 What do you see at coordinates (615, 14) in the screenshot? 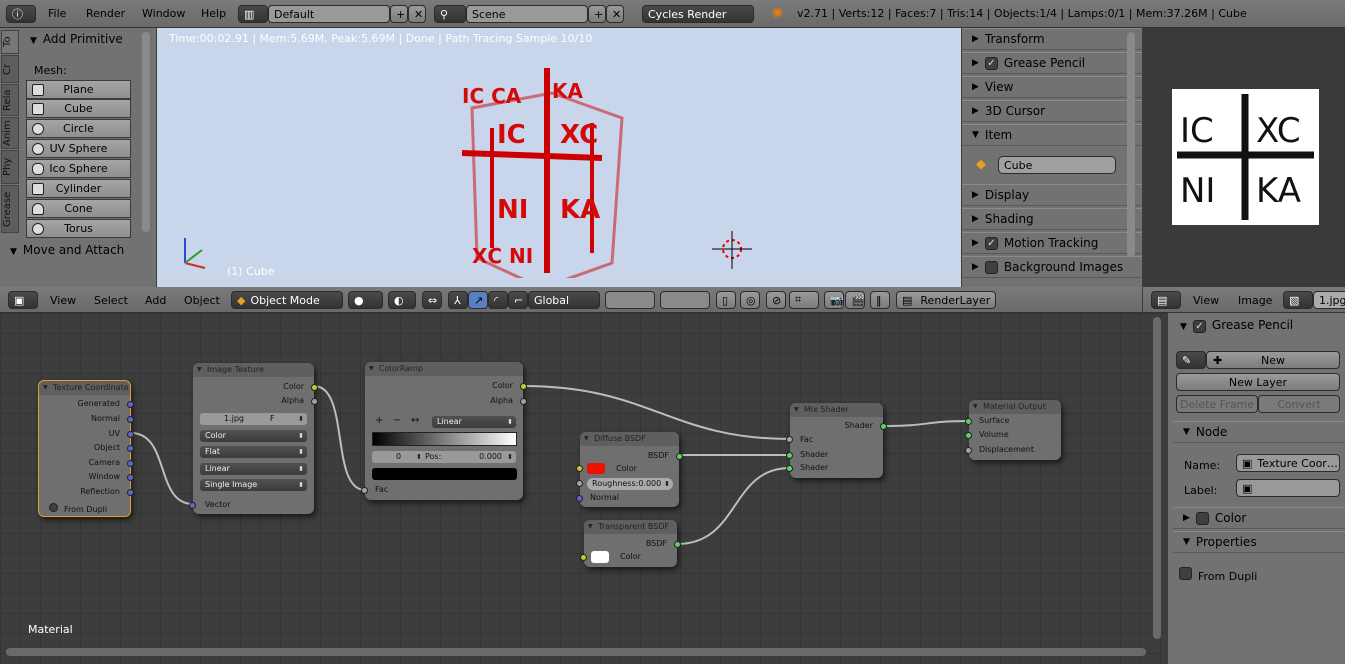
I see `scene-close-icon: ✕` at bounding box center [615, 14].